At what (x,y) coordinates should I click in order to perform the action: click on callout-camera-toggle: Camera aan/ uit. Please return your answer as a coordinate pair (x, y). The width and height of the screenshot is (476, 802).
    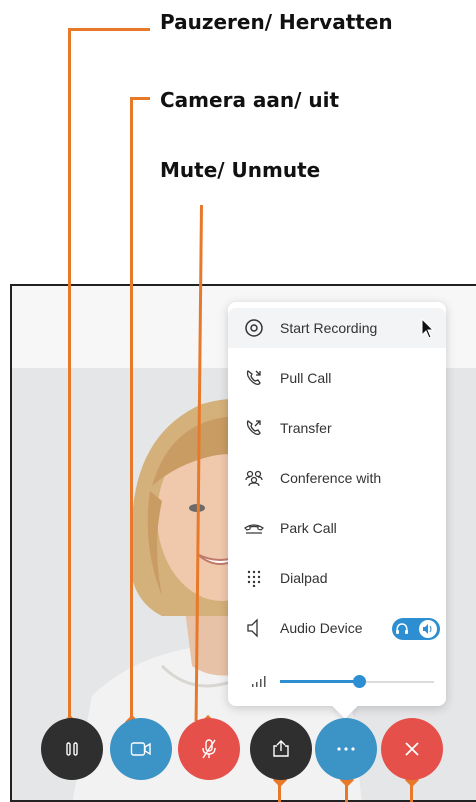
    Looking at the image, I should click on (250, 100).